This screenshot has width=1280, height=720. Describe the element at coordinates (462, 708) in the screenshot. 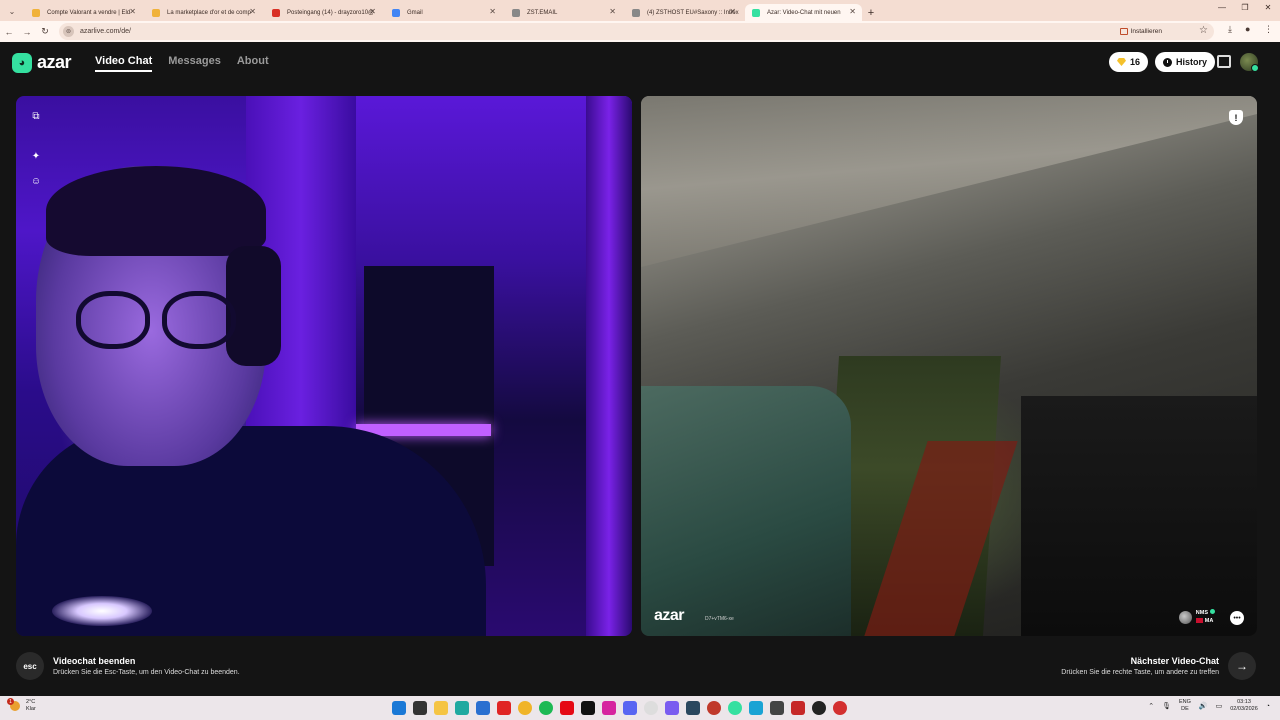

I see `edge-icon` at that location.